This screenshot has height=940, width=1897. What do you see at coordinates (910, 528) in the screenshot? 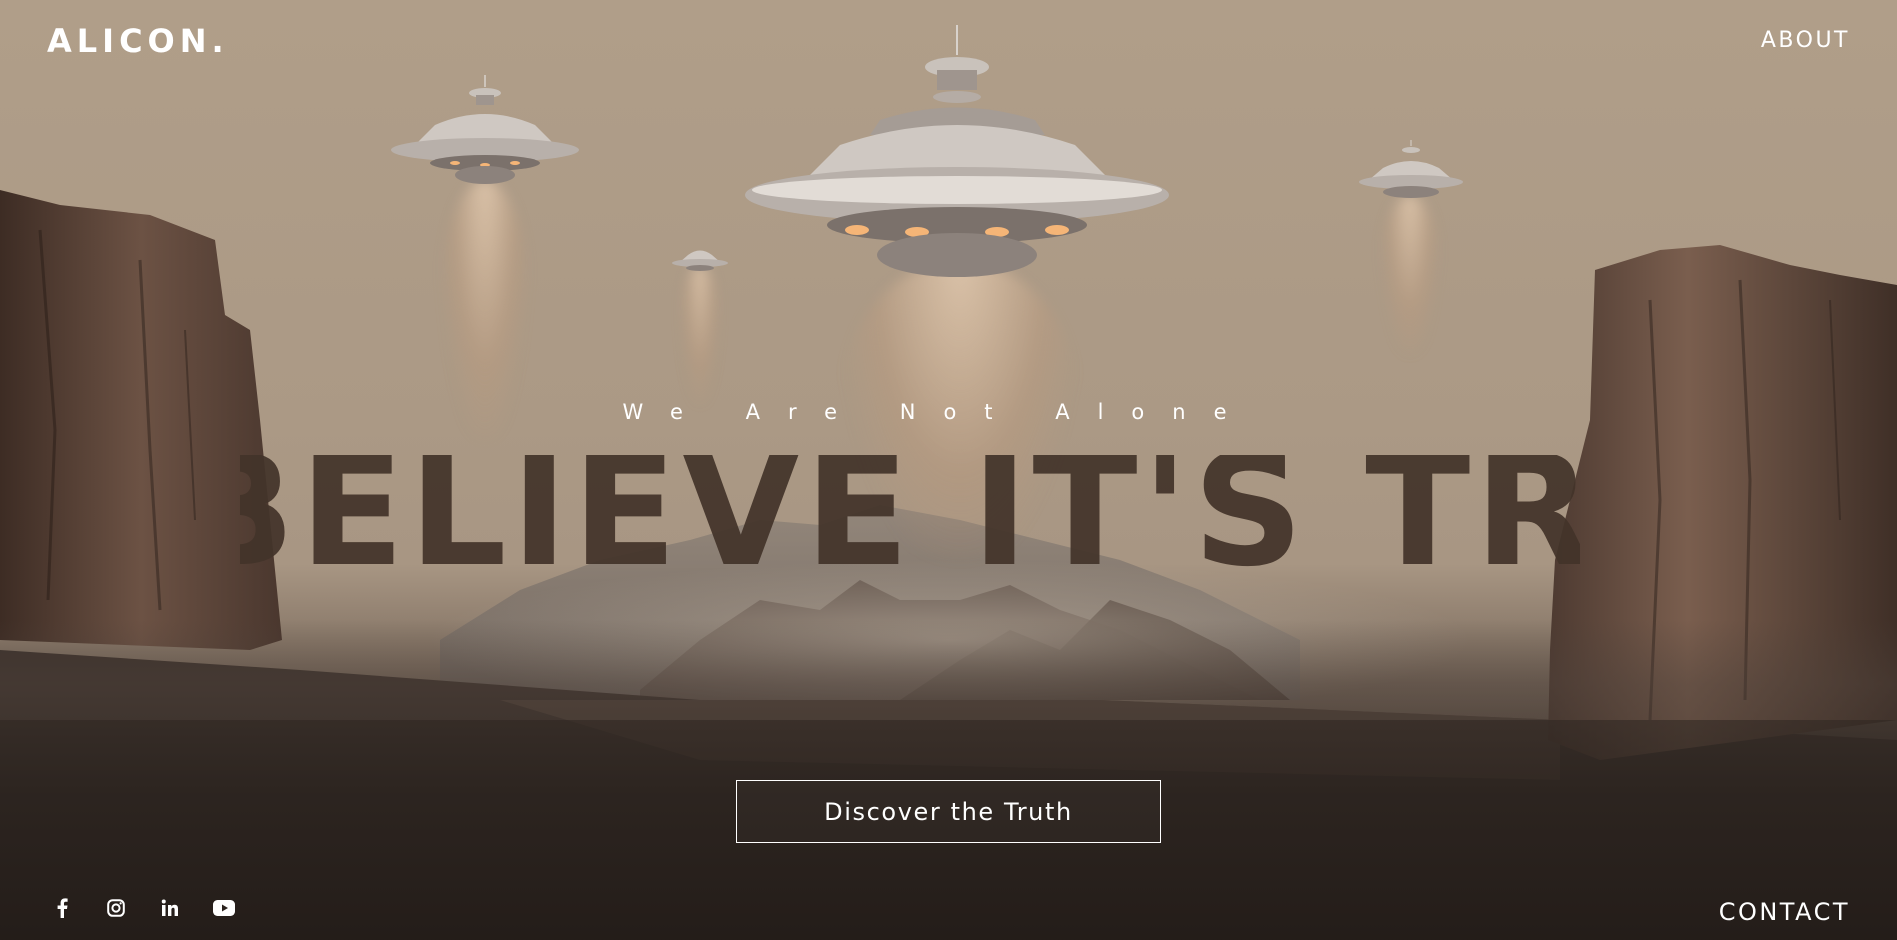
I see `hero-headline: BELIEVE IT'S TRUE` at bounding box center [910, 528].